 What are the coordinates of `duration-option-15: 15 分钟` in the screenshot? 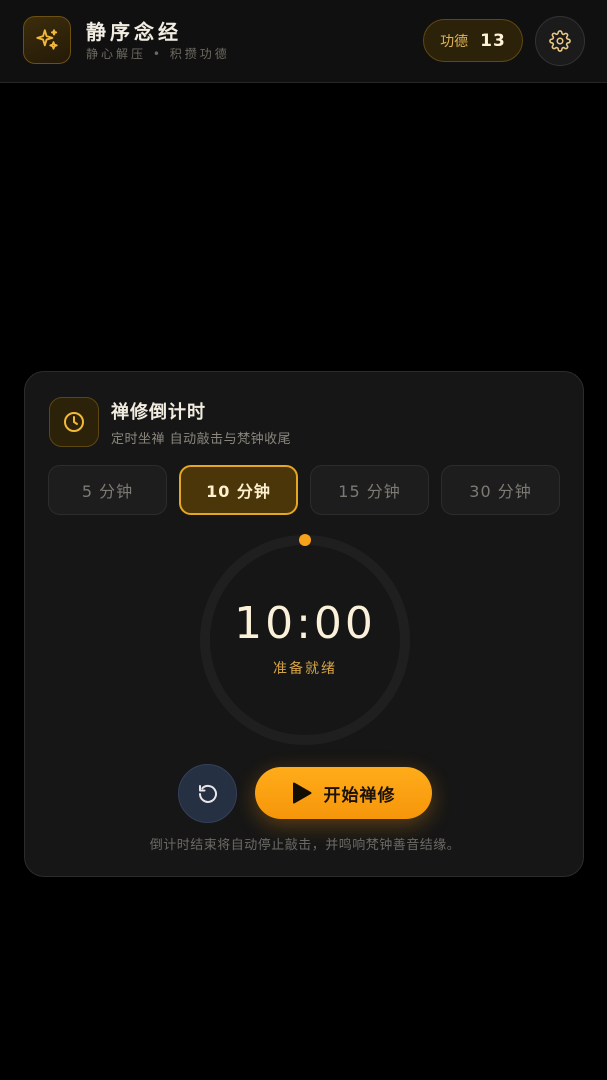 It's located at (369, 490).